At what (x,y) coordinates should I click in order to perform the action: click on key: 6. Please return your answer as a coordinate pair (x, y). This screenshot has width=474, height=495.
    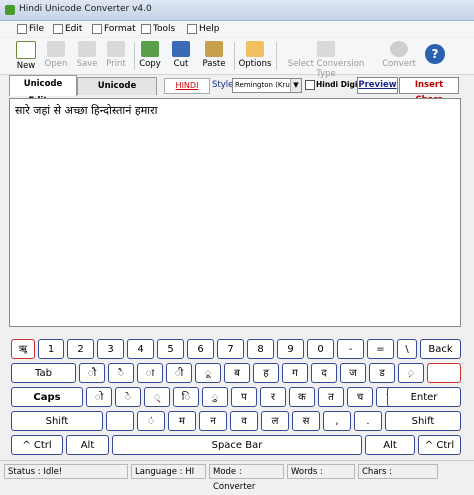
    Looking at the image, I should click on (200, 349).